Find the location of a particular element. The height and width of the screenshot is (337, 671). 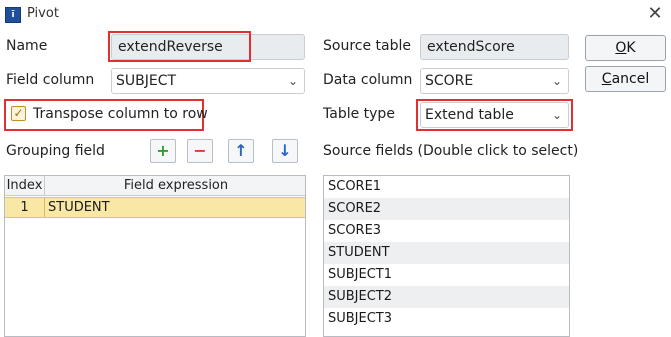

cancel-button: Cancel is located at coordinates (625, 79).